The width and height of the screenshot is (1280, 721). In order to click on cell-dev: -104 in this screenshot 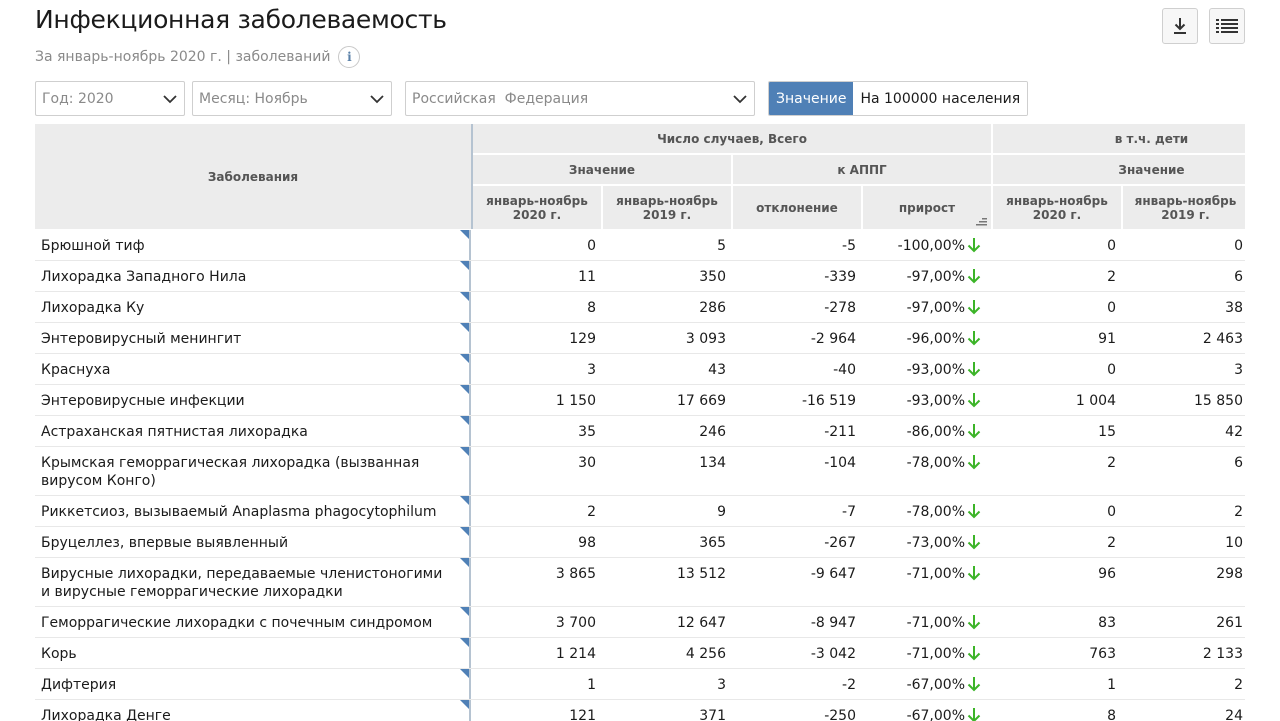, I will do `click(797, 471)`.